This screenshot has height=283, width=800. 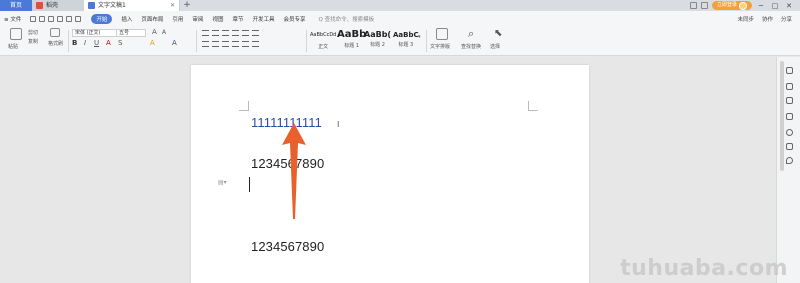 What do you see at coordinates (33, 41) in the screenshot?
I see `copy-button: 复制` at bounding box center [33, 41].